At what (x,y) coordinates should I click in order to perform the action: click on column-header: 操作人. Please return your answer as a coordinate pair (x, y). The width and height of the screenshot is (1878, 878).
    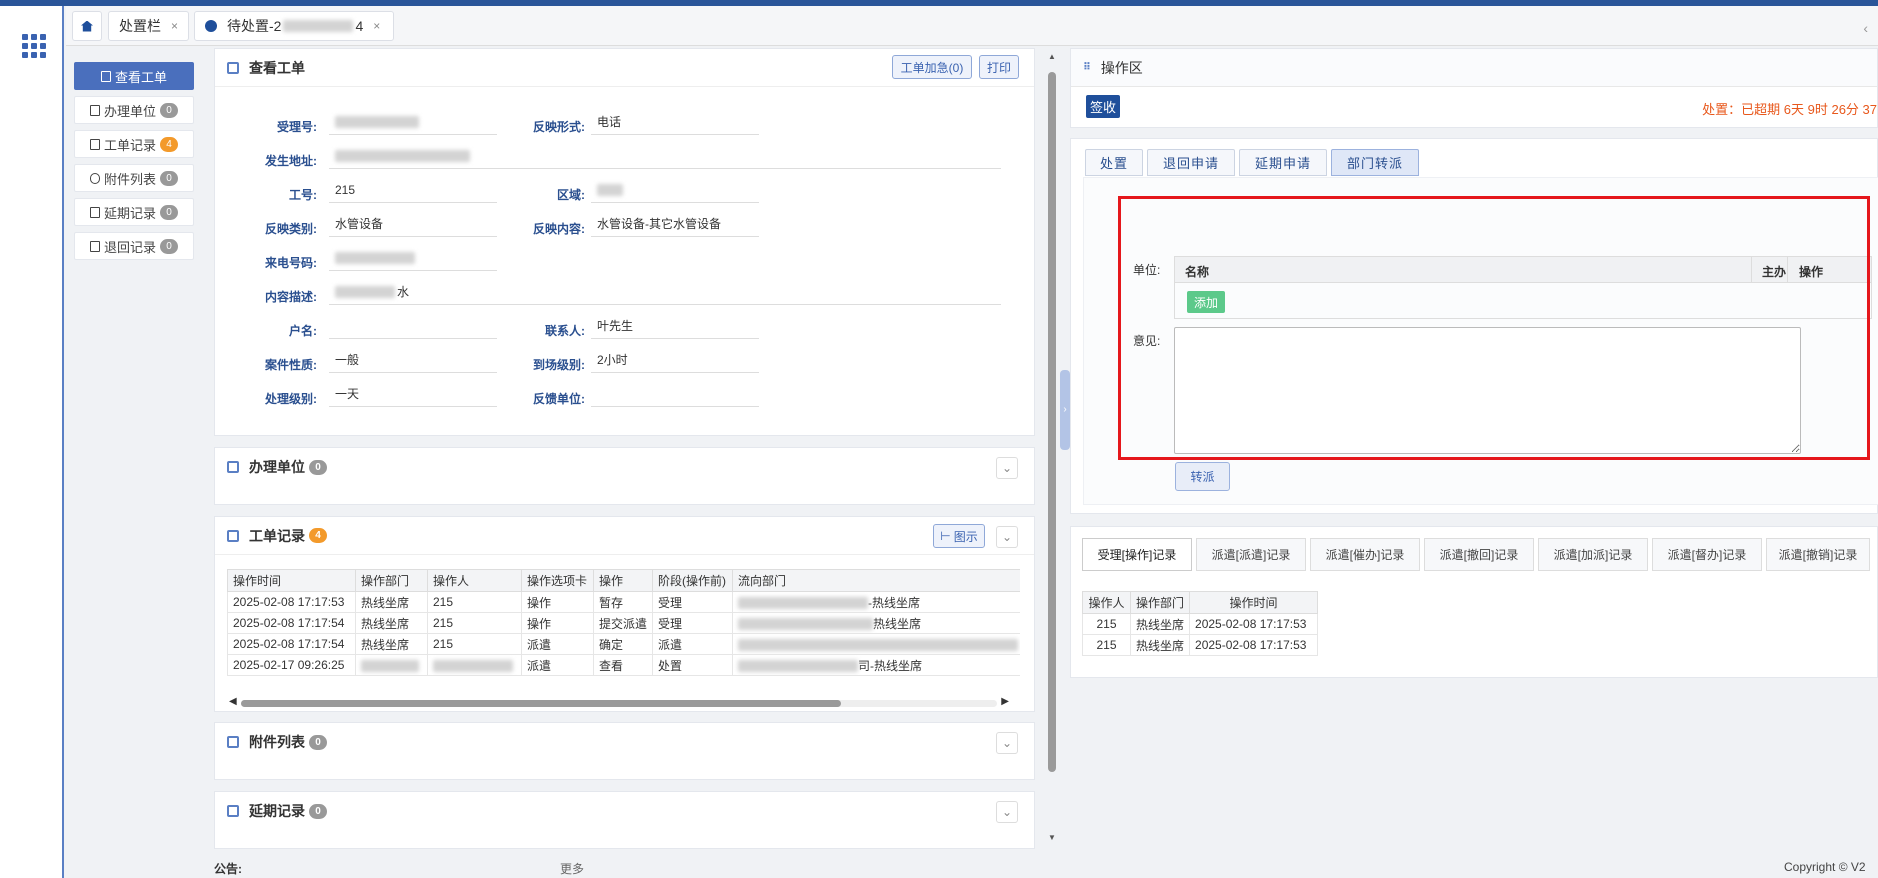
    Looking at the image, I should click on (474, 580).